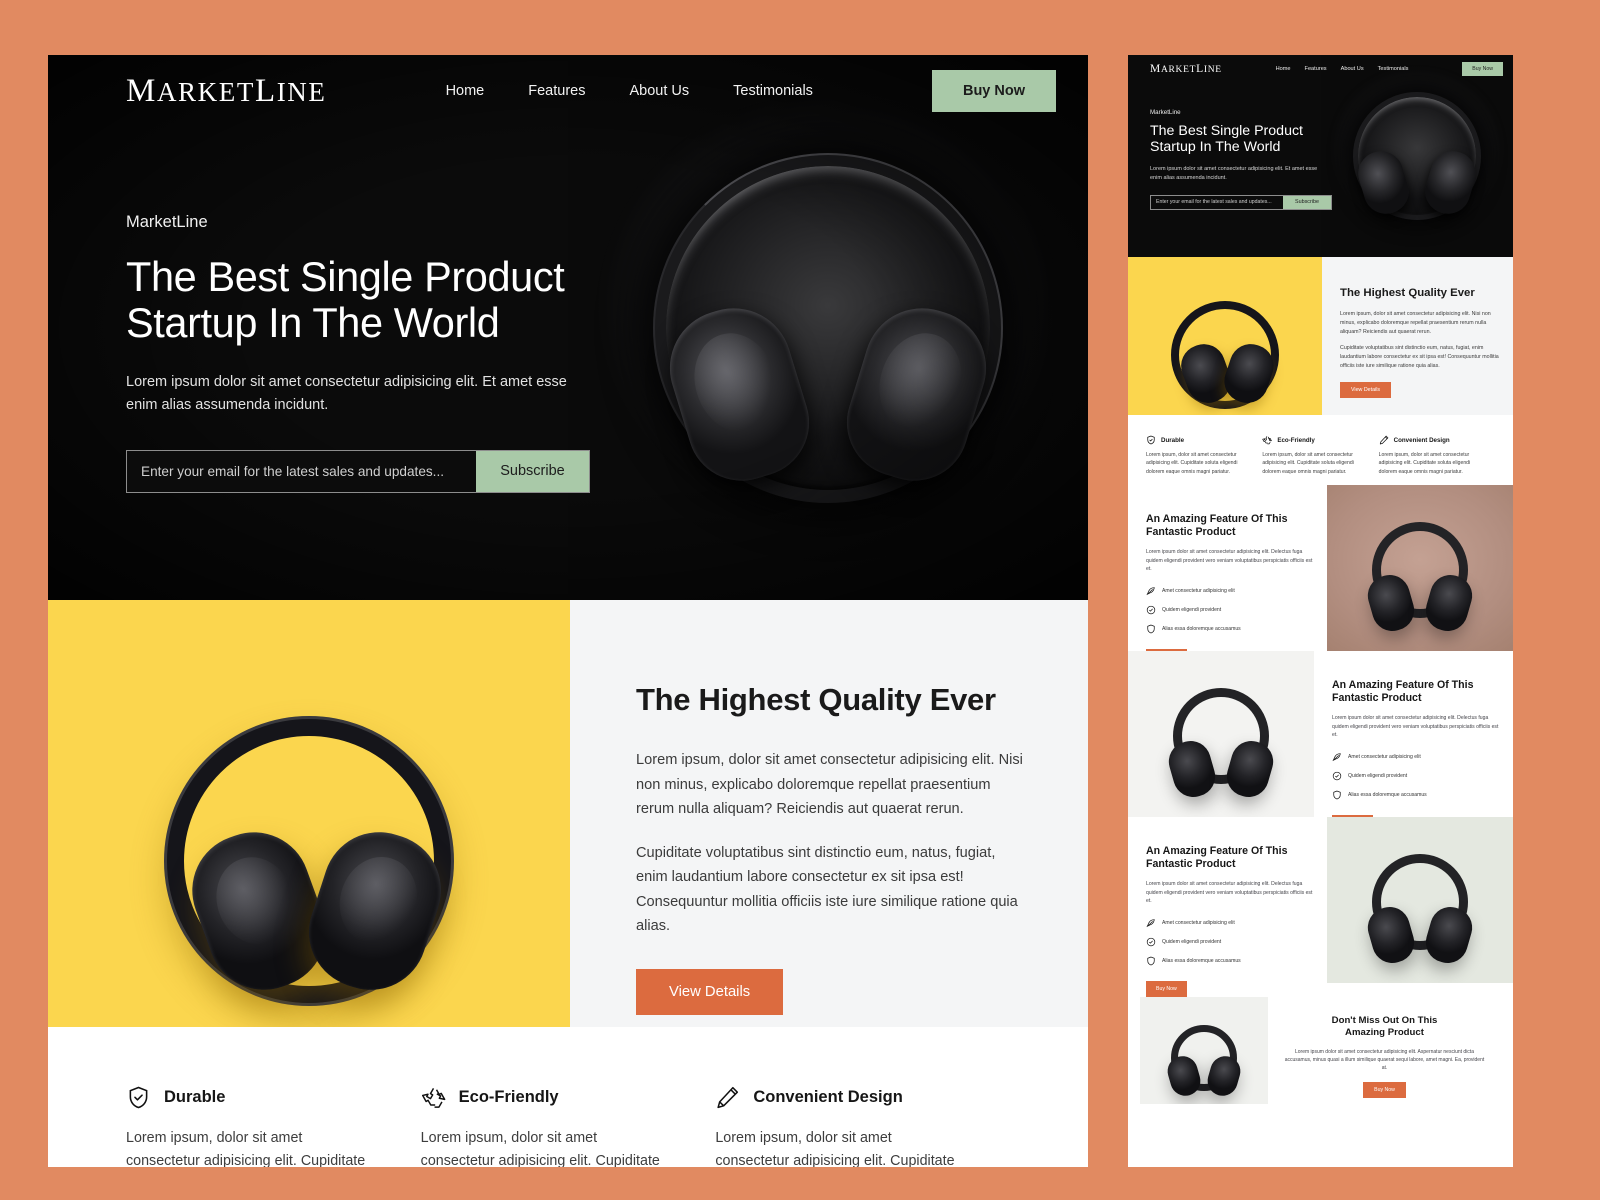  Describe the element at coordinates (1384, 756) in the screenshot. I see `sm-feature-2-list-label-1: Amet consectetur adipisicing elit` at that location.